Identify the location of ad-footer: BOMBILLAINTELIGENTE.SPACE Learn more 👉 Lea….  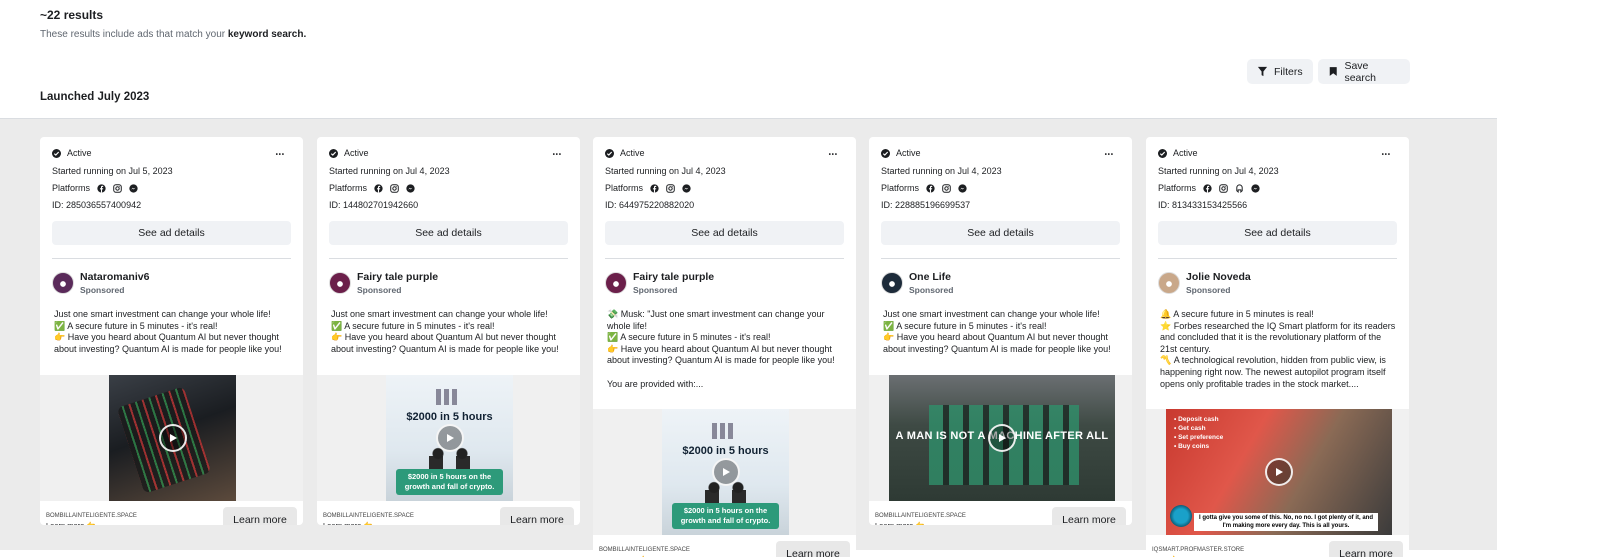
(171, 513).